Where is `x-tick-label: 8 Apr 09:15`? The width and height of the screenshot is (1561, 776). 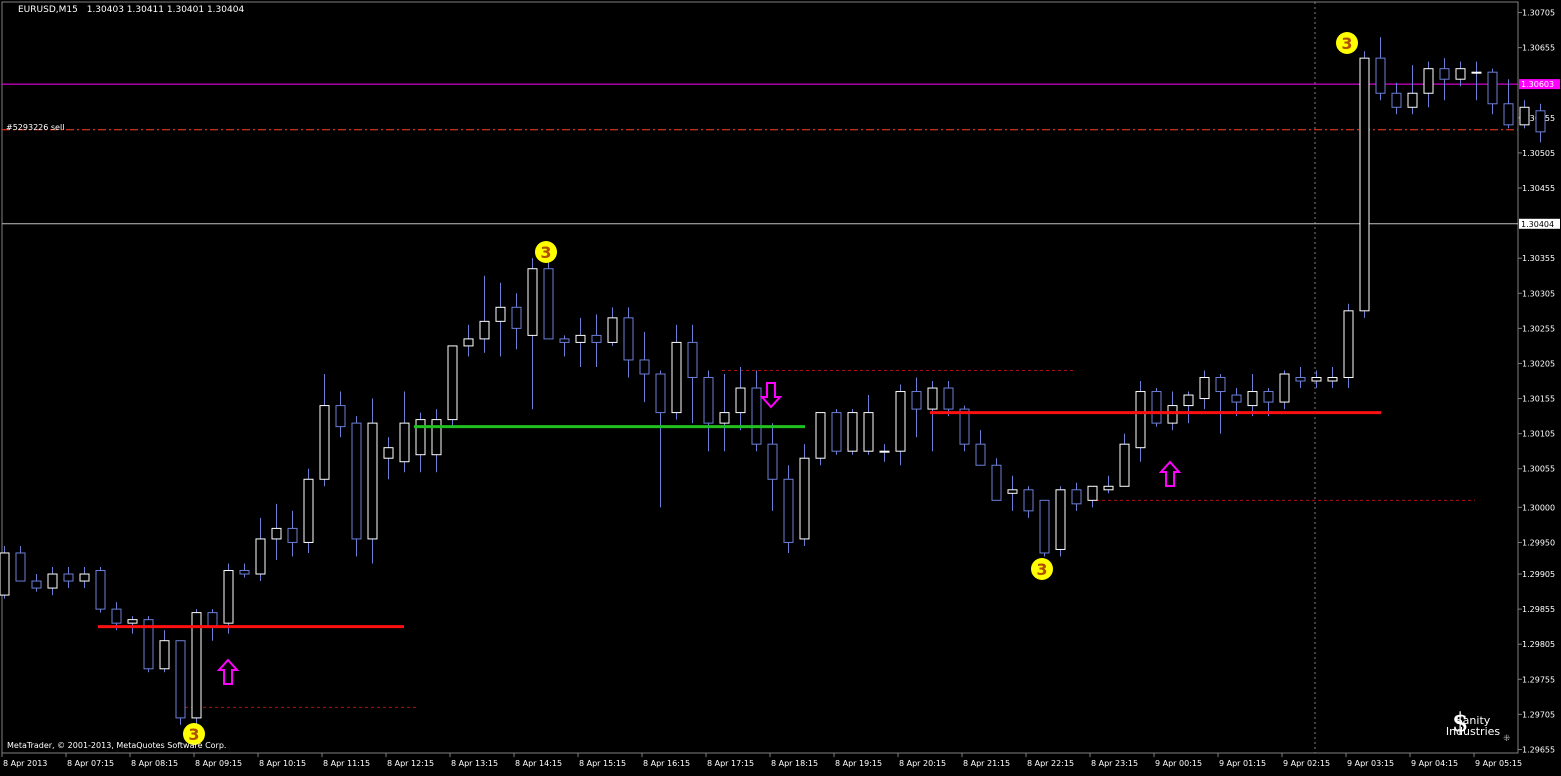 x-tick-label: 8 Apr 09:15 is located at coordinates (218, 763).